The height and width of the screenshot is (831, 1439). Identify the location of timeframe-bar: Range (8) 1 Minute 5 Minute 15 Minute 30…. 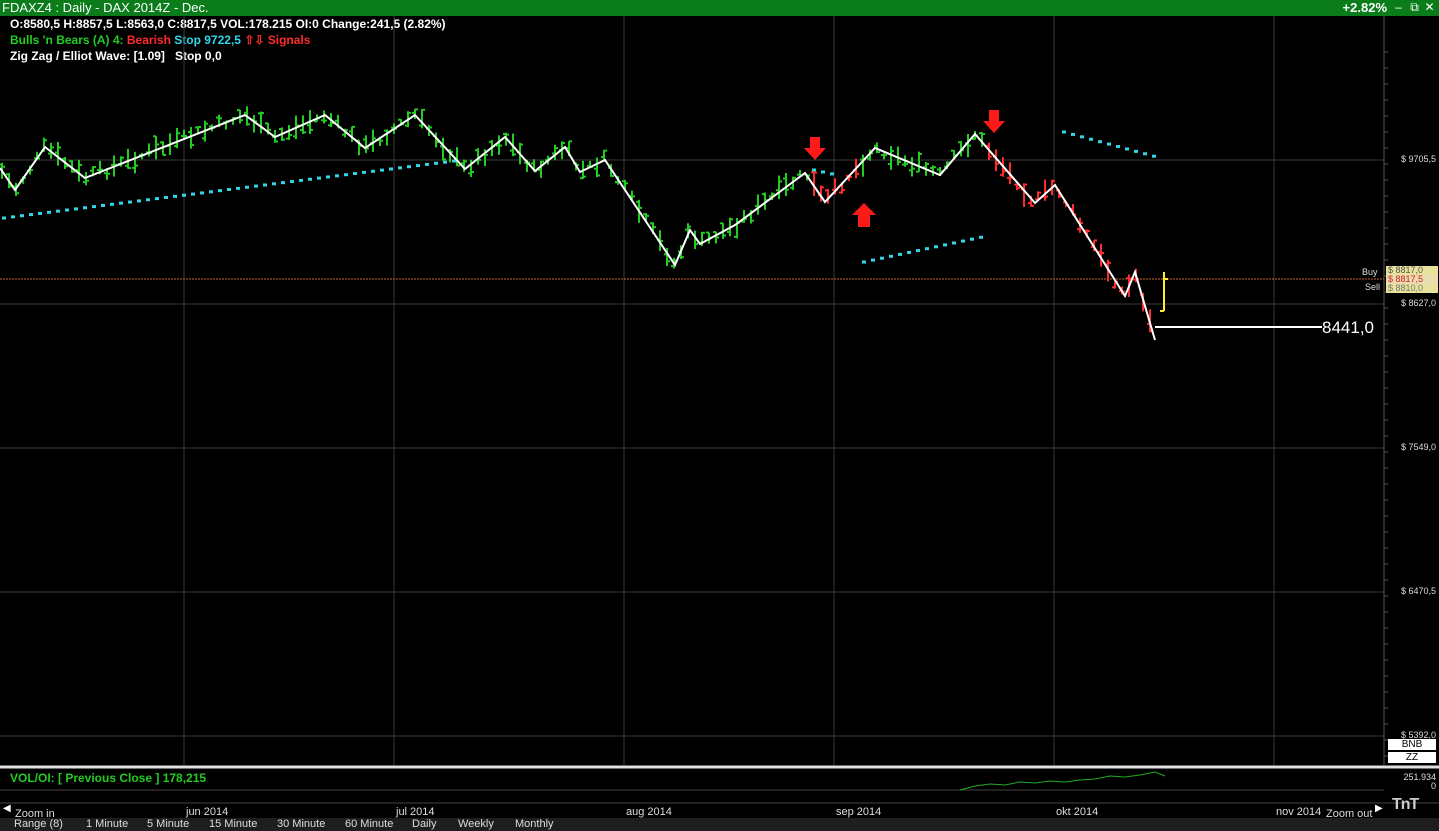
(719, 824).